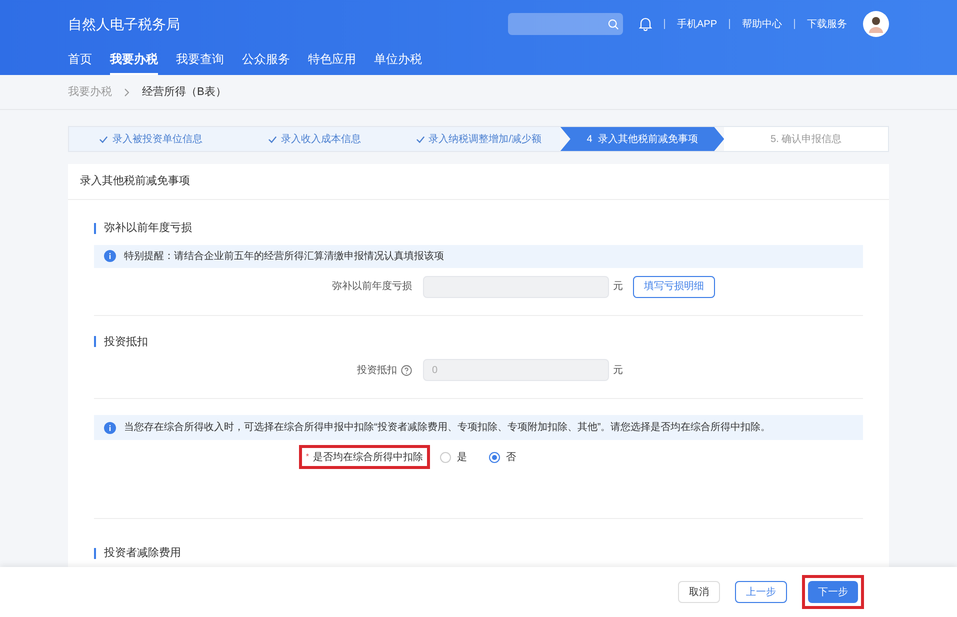 The height and width of the screenshot is (617, 957). Describe the element at coordinates (372, 287) in the screenshot. I see `field-label: 弥补以前年度亏损` at that location.